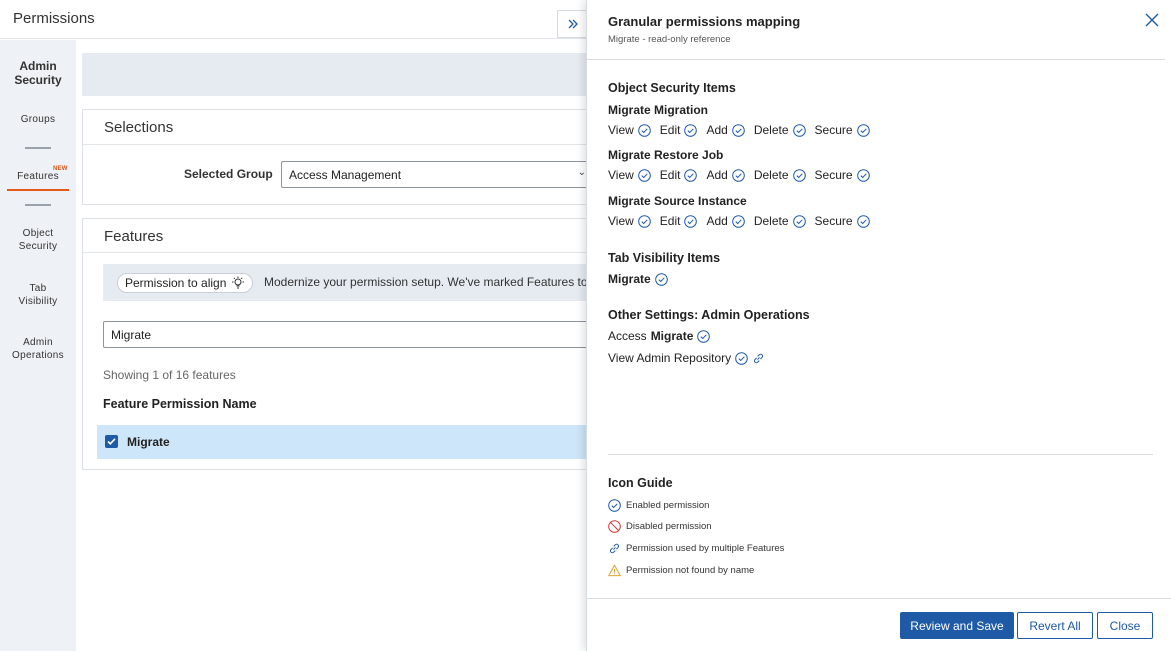 The height and width of the screenshot is (651, 1171). What do you see at coordinates (169, 375) in the screenshot?
I see `showing-count: Showing 1 of 16 features` at bounding box center [169, 375].